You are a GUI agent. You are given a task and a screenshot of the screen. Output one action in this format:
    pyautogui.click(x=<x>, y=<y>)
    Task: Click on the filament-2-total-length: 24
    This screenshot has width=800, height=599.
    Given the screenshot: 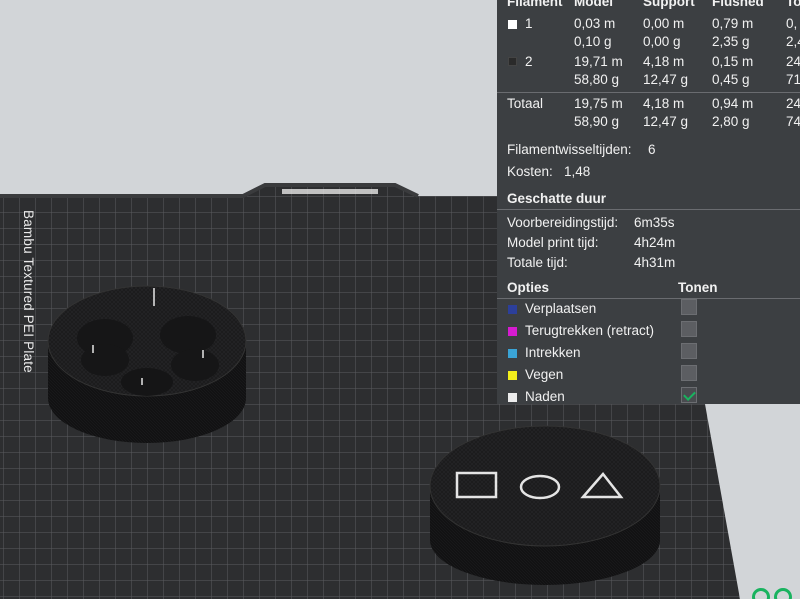 What is the action you would take?
    pyautogui.click(x=793, y=61)
    